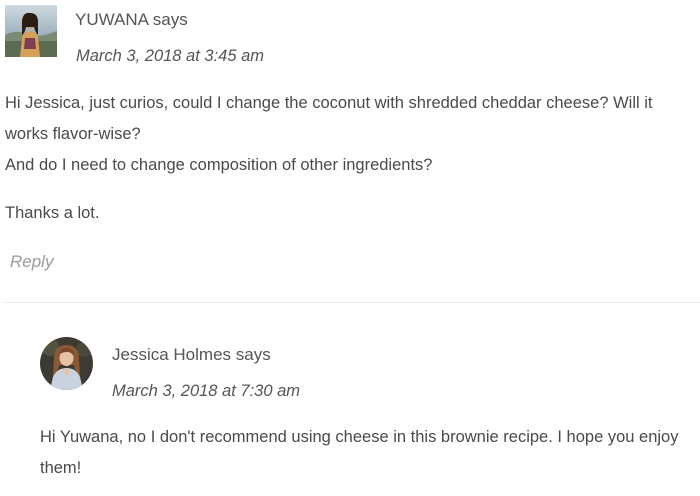  Describe the element at coordinates (206, 391) in the screenshot. I see `comment-date-link: March 3, 2018 at 7:30 am` at that location.